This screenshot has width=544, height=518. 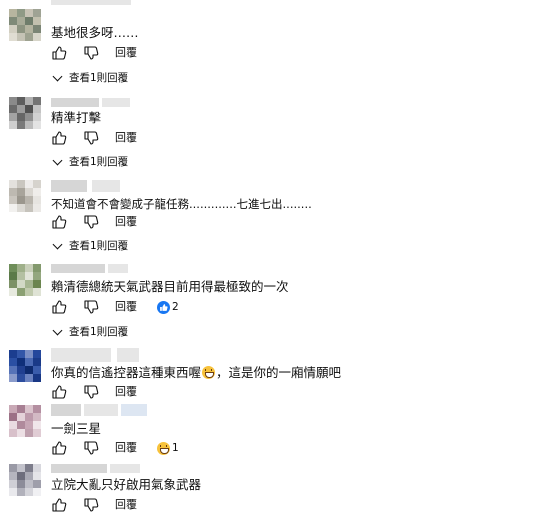 I want to click on reaction-summary: 2, so click(x=168, y=307).